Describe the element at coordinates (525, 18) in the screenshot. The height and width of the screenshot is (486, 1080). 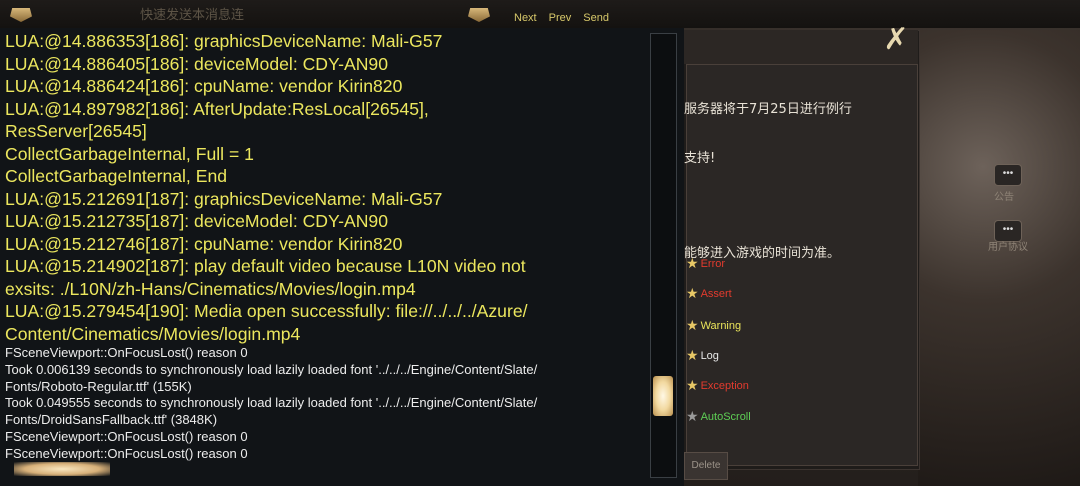
I see `next-button: Next` at that location.